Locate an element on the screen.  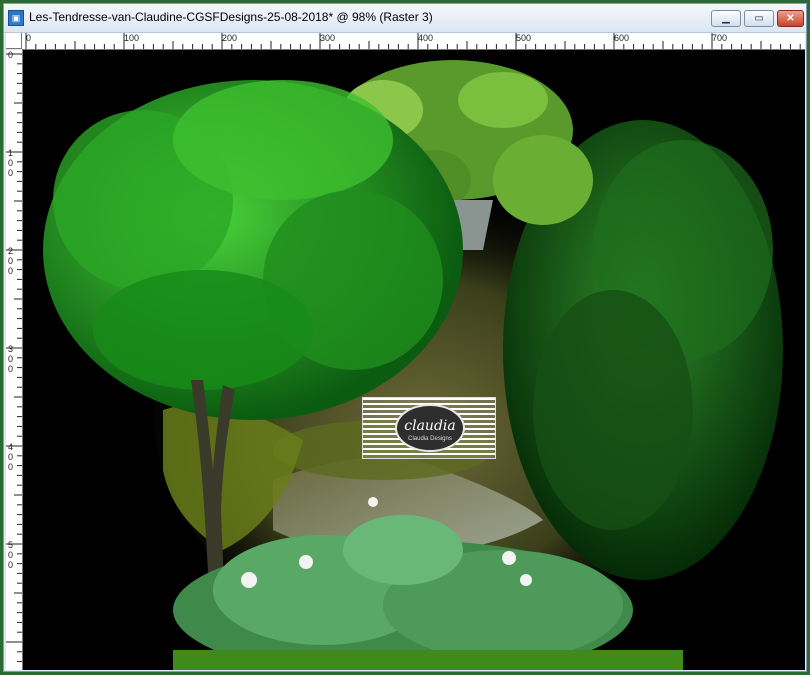
grass-strip is located at coordinates (428, 660).